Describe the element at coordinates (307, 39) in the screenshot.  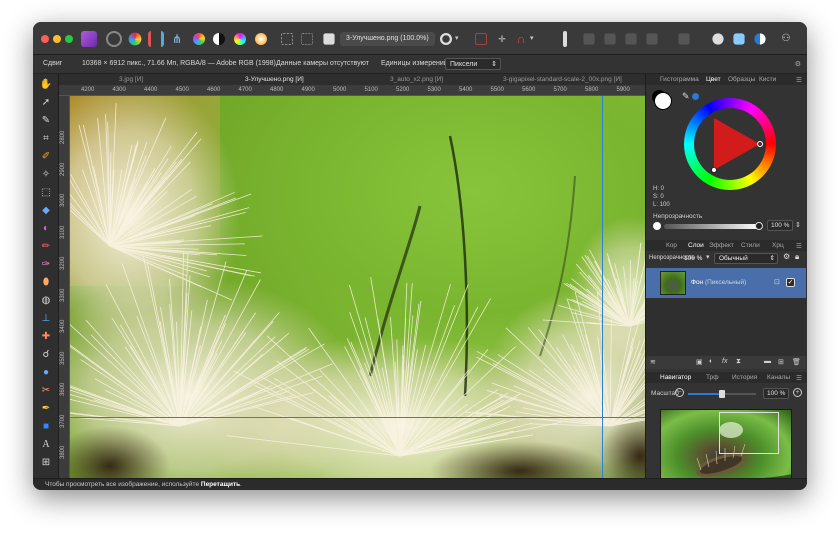
I see `select-all-icon` at that location.